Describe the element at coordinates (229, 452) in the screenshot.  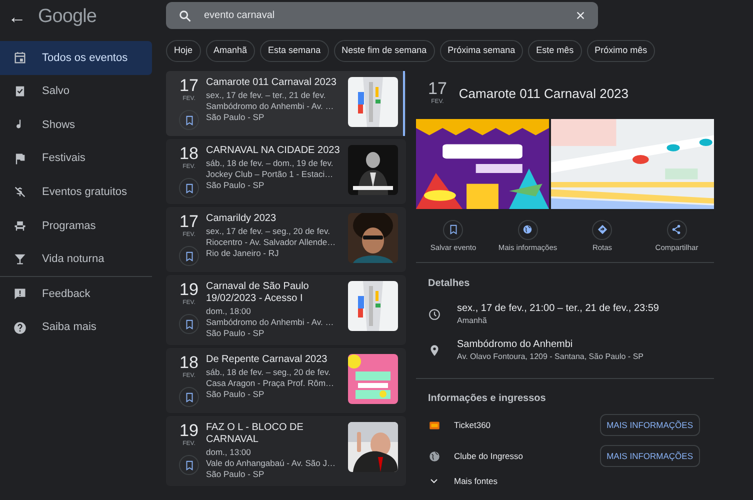
I see `event-info: dom., 13:00` at that location.